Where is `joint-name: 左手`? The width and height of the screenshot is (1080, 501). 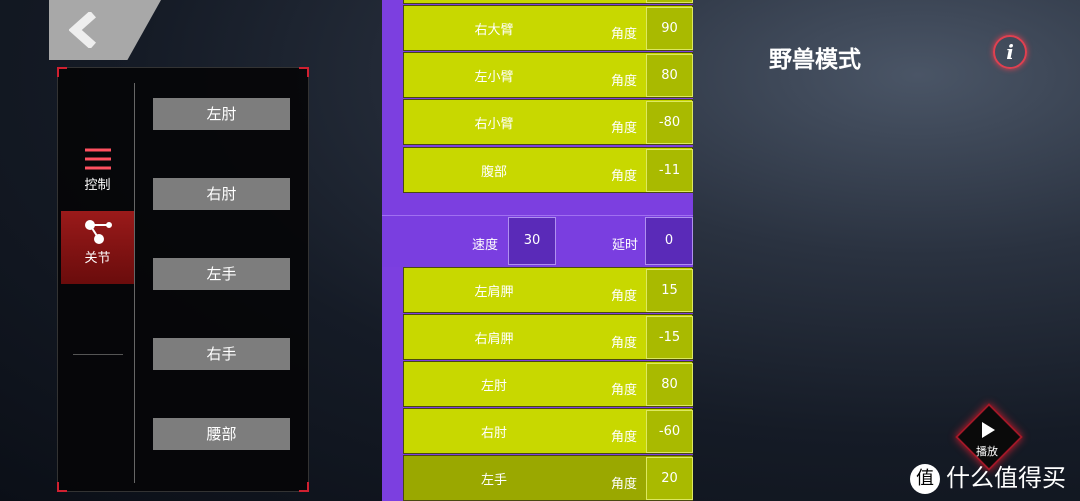 joint-name: 左手 is located at coordinates (493, 480).